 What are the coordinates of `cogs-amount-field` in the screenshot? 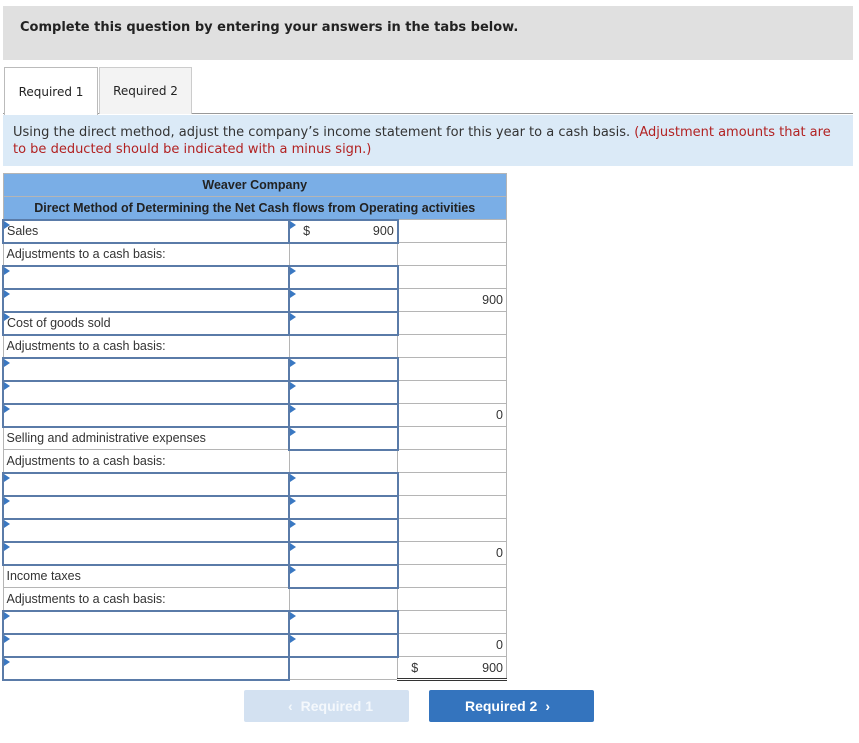 It's located at (343, 323).